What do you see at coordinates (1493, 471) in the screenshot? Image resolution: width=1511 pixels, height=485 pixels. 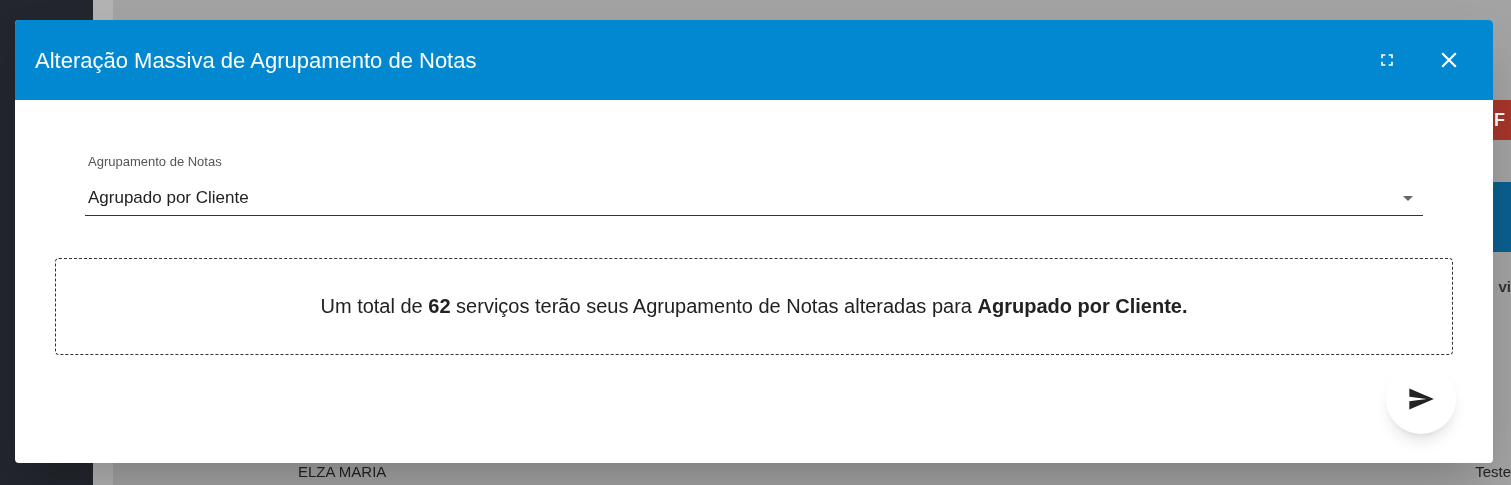 I see `table-cell-text: Teste` at bounding box center [1493, 471].